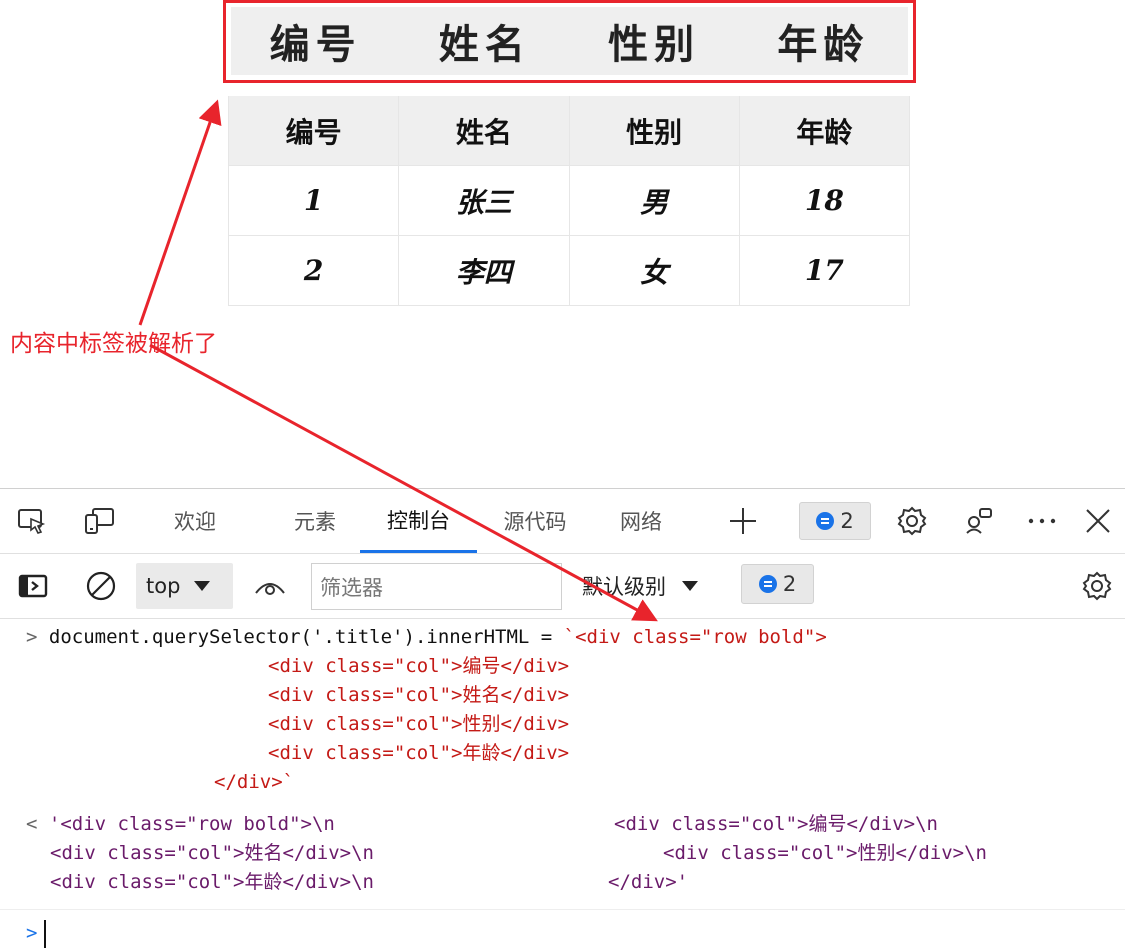  What do you see at coordinates (212, 882) in the screenshot?
I see `console-result: <div class="col">年龄</div>\n` at bounding box center [212, 882].